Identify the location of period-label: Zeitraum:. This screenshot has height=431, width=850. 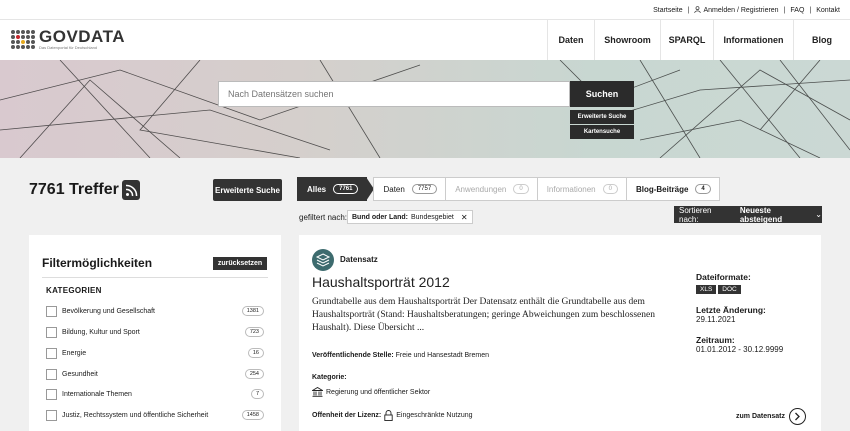
(715, 340).